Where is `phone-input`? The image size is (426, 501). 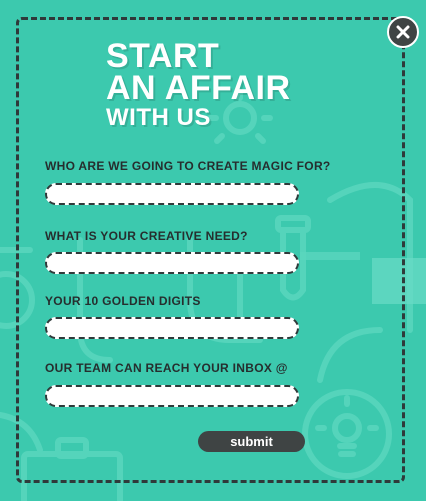 phone-input is located at coordinates (172, 328).